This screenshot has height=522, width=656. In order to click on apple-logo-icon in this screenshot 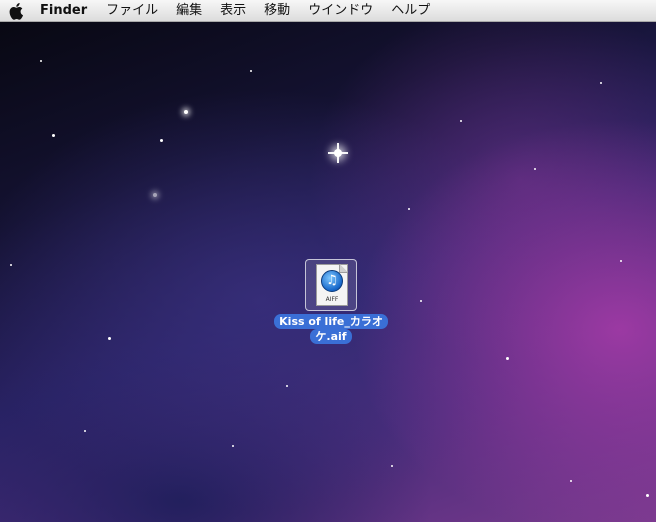, I will do `click(16, 11)`.